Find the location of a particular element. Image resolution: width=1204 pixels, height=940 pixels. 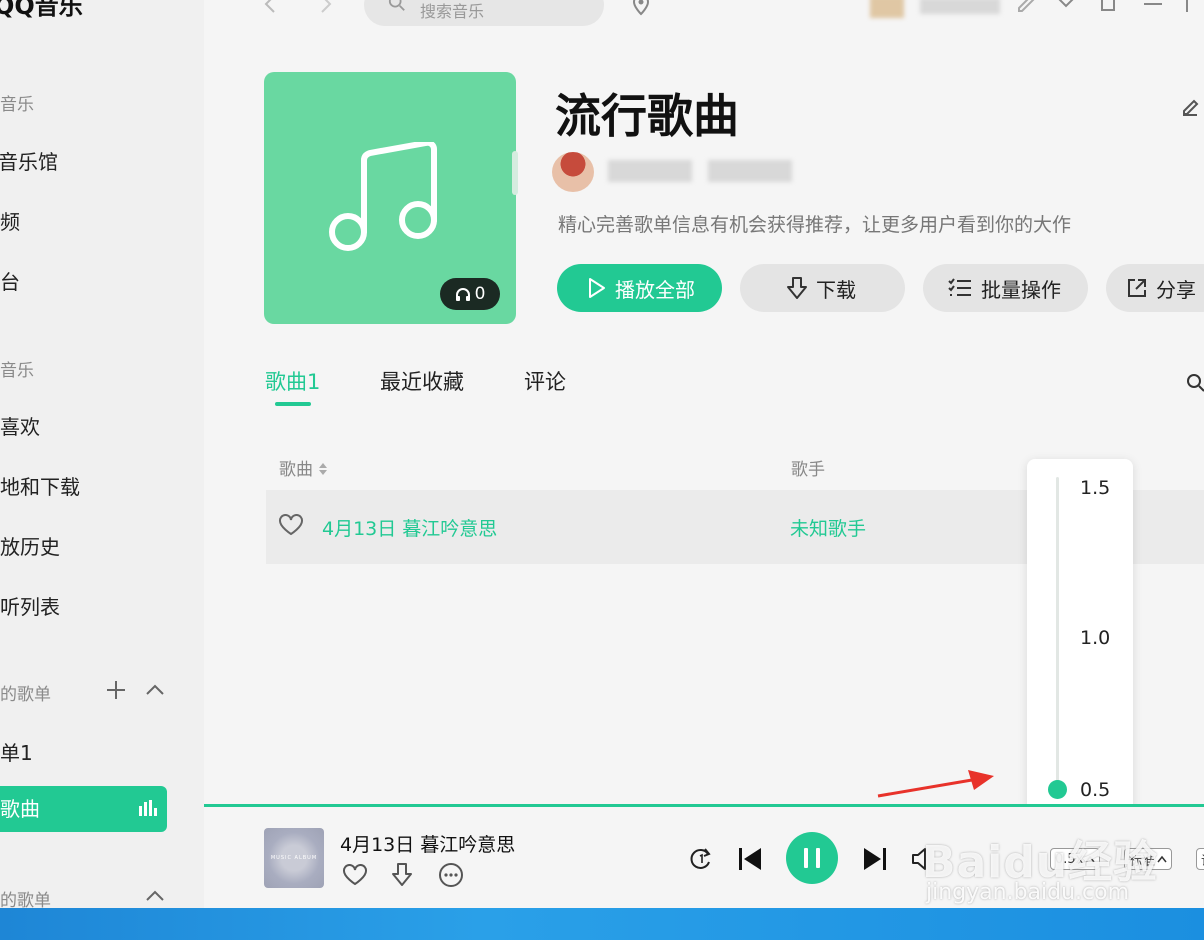

sidebar-item-favorites: 我喜欢 is located at coordinates (20, 425).